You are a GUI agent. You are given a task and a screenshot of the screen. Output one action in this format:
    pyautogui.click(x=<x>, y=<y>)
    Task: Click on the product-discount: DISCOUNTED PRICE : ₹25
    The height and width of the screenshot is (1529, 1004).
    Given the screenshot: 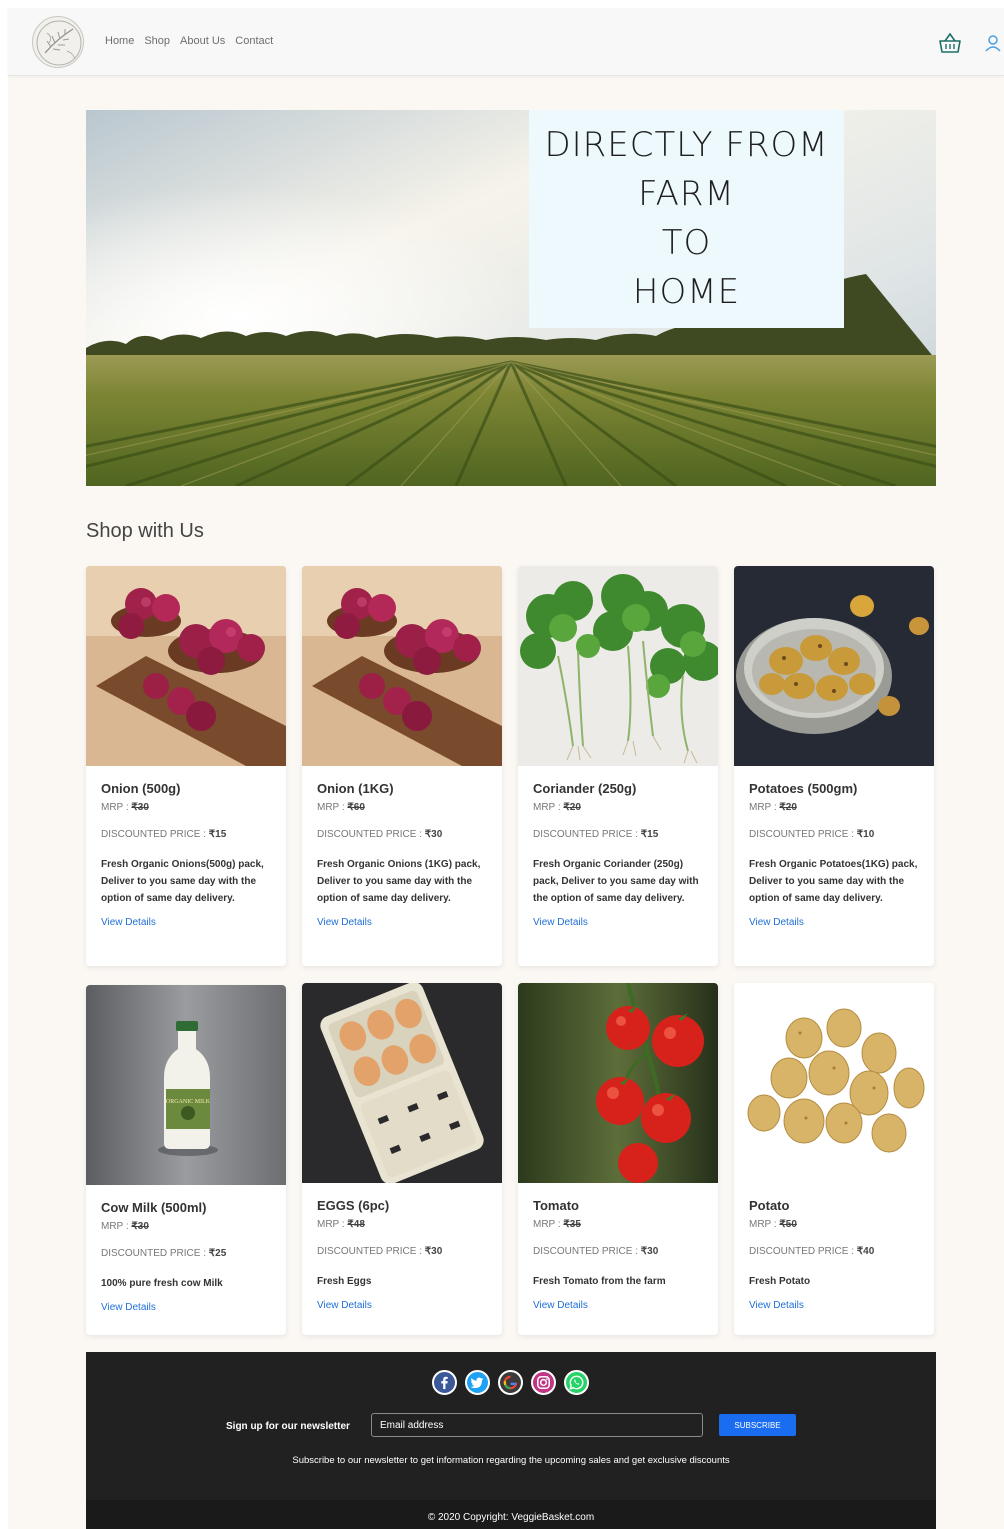 What is the action you would take?
    pyautogui.click(x=186, y=1253)
    